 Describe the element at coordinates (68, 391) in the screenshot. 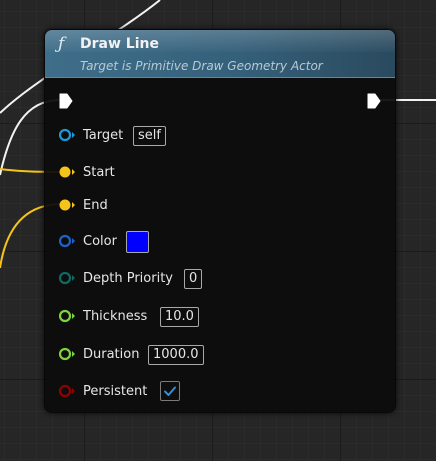

I see `persistent-pin-icon` at that location.